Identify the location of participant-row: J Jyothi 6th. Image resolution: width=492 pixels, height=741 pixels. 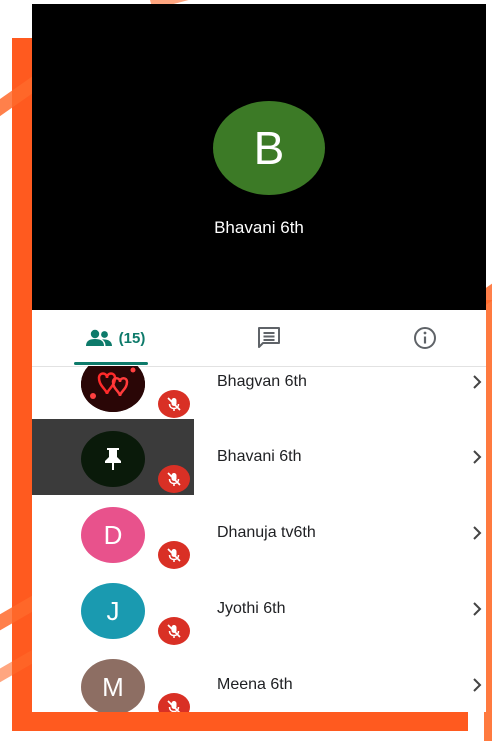
(259, 609).